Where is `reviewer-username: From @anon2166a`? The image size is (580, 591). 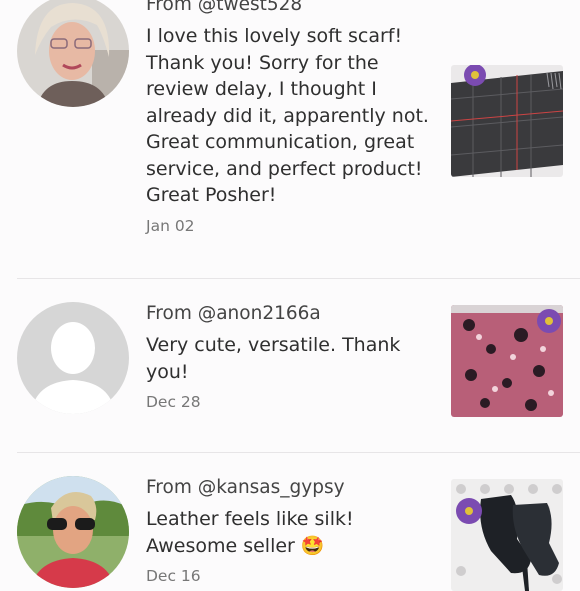
reviewer-username: From @anon2166a is located at coordinates (291, 314).